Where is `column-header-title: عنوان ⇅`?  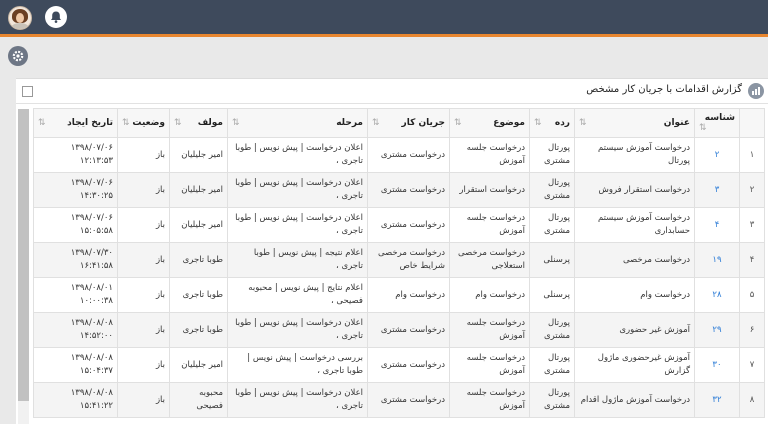 column-header-title: عنوان ⇅ is located at coordinates (634, 123).